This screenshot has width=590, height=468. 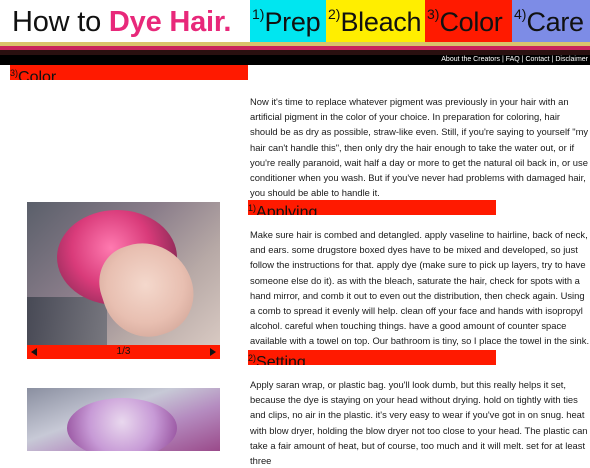 I want to click on link-about-creators: About the Creators, so click(x=470, y=59).